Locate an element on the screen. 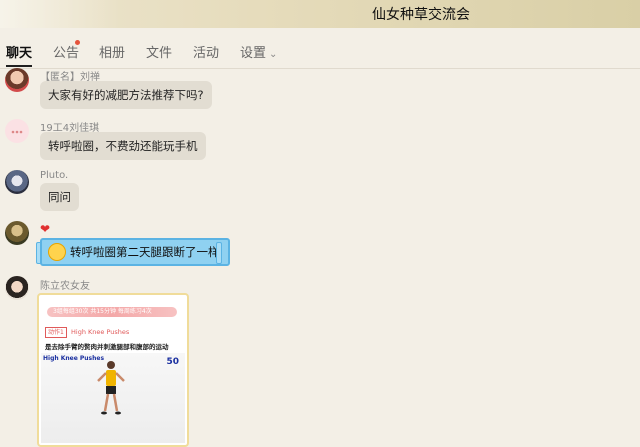 Image resolution: width=640 pixels, height=447 pixels. tab-settings: 设置 ⌄ is located at coordinates (258, 51).